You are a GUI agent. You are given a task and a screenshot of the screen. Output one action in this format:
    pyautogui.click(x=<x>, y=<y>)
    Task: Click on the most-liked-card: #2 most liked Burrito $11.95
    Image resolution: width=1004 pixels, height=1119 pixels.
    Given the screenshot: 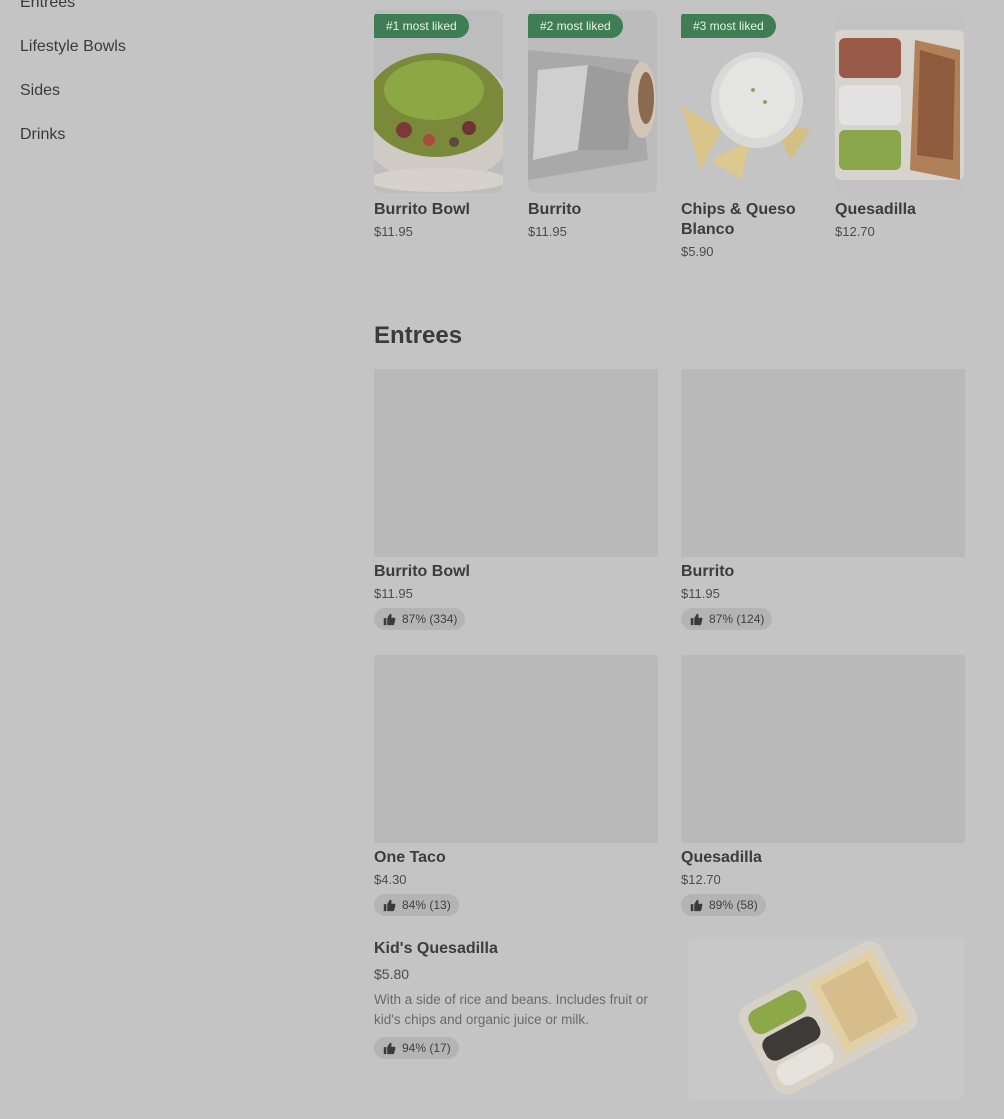 What is the action you would take?
    pyautogui.click(x=593, y=124)
    